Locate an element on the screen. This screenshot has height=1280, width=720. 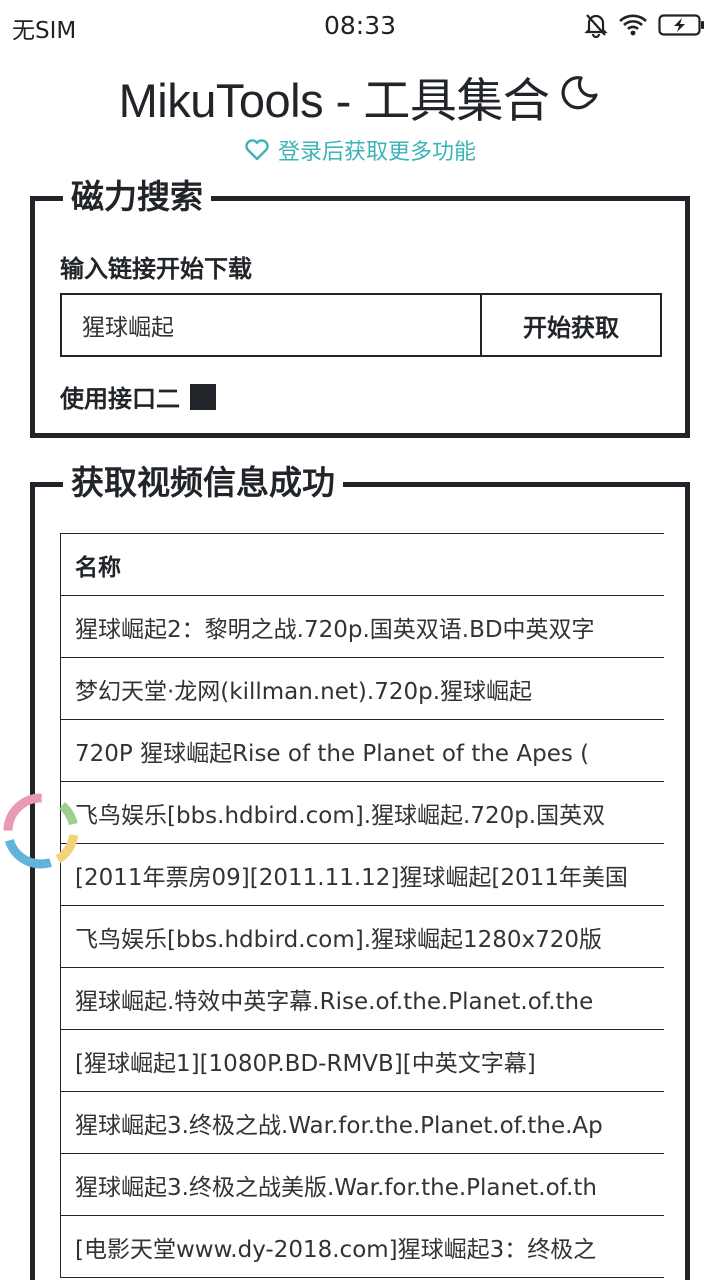
status-bar: 无SIM 08:33 is located at coordinates (360, 26).